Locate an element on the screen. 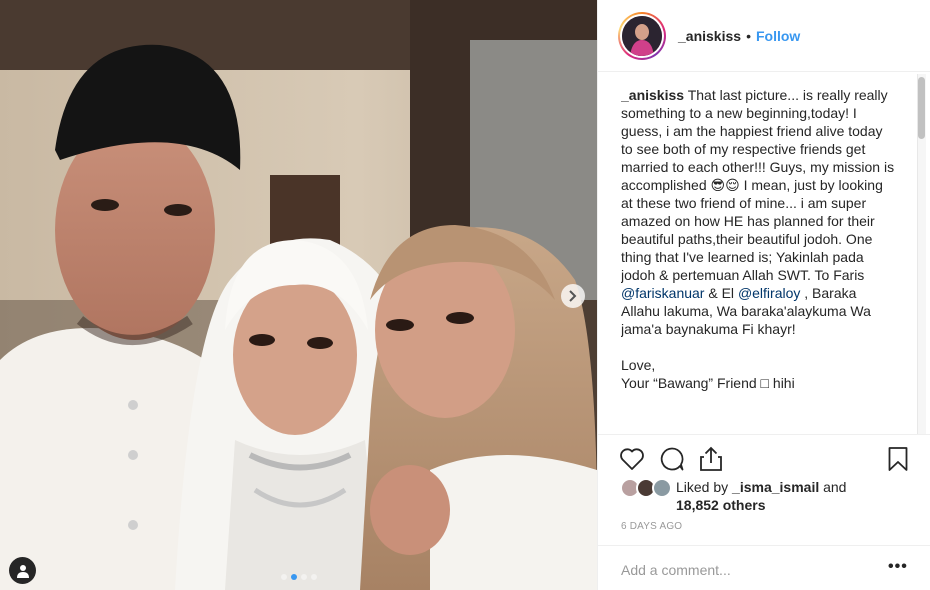 This screenshot has height=590, width=930. author-avatar is located at coordinates (642, 35).